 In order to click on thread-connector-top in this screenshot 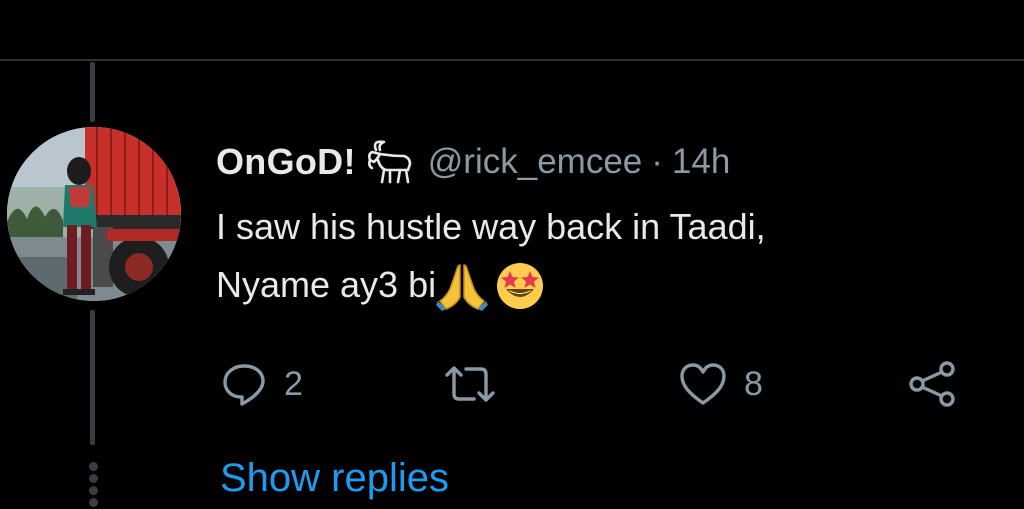, I will do `click(92, 92)`.